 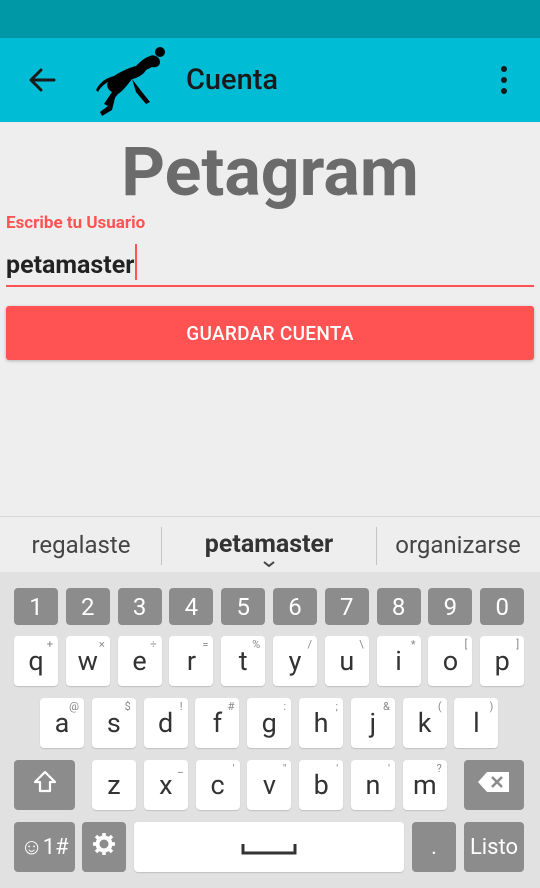 I want to click on chevron-down-icon, so click(x=269, y=564).